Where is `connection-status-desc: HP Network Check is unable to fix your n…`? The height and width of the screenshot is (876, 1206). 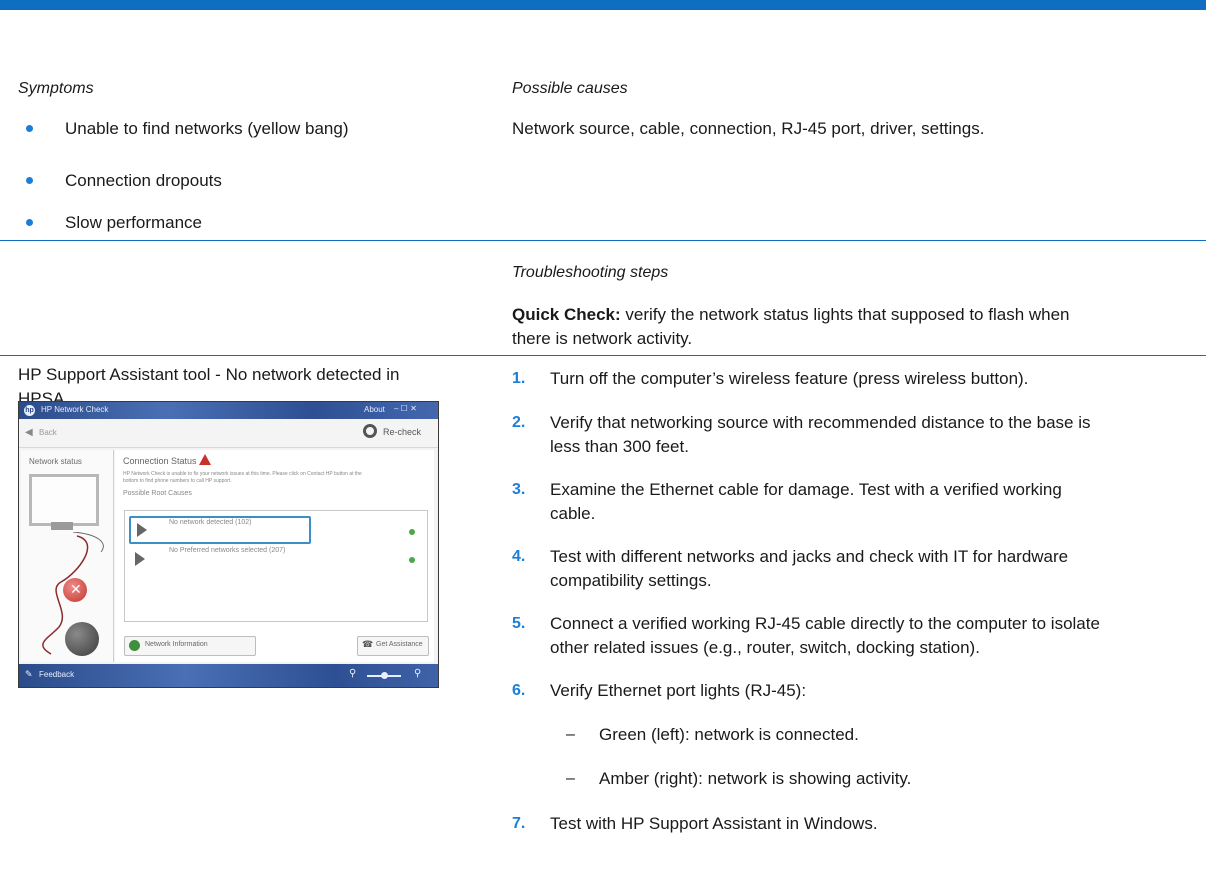 connection-status-desc: HP Network Check is unable to fix your n… is located at coordinates (242, 474).